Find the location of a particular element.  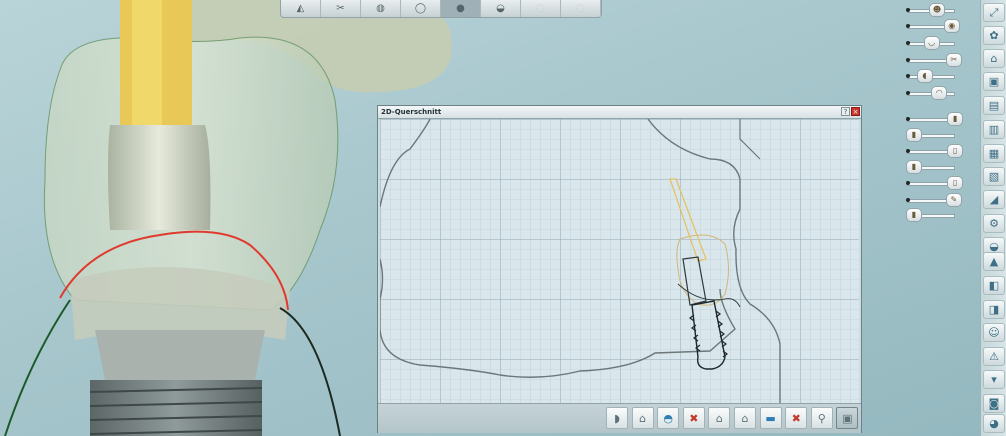

strip-button-4: ▣ is located at coordinates (994, 81).